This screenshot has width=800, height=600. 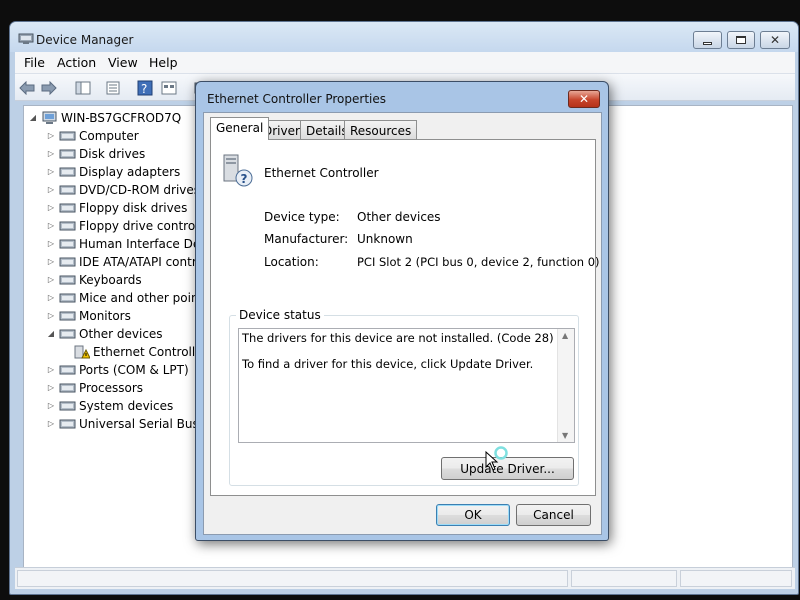 I want to click on help-button: ?, so click(x=145, y=87).